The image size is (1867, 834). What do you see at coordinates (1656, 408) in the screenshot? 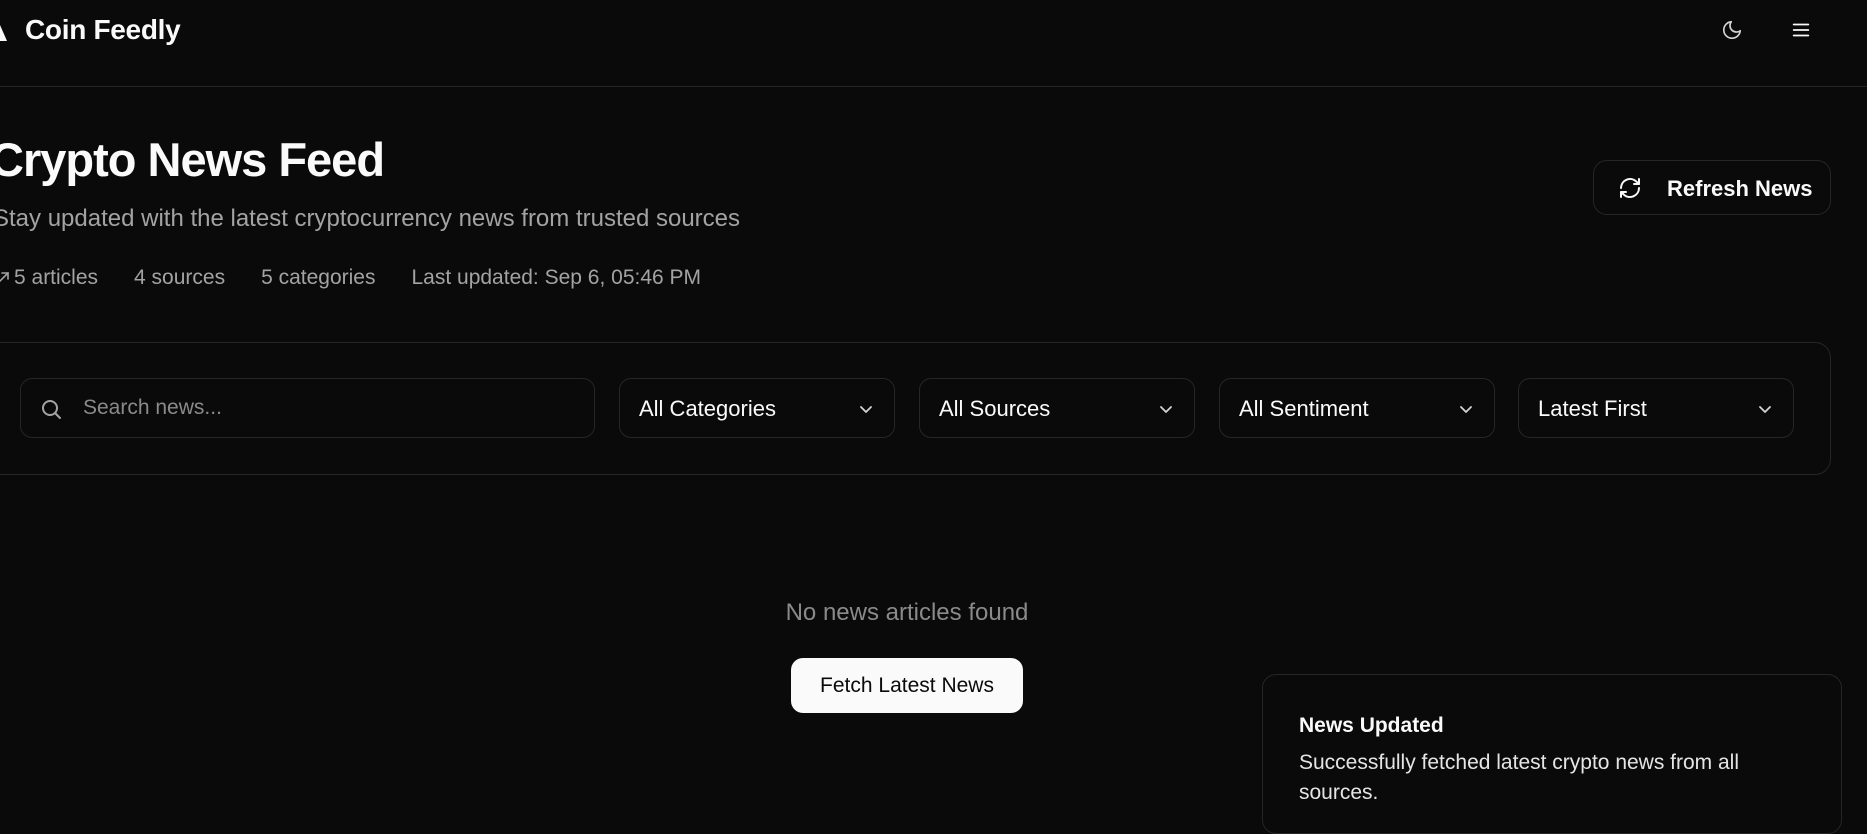
I see `sort-select: Latest First` at bounding box center [1656, 408].